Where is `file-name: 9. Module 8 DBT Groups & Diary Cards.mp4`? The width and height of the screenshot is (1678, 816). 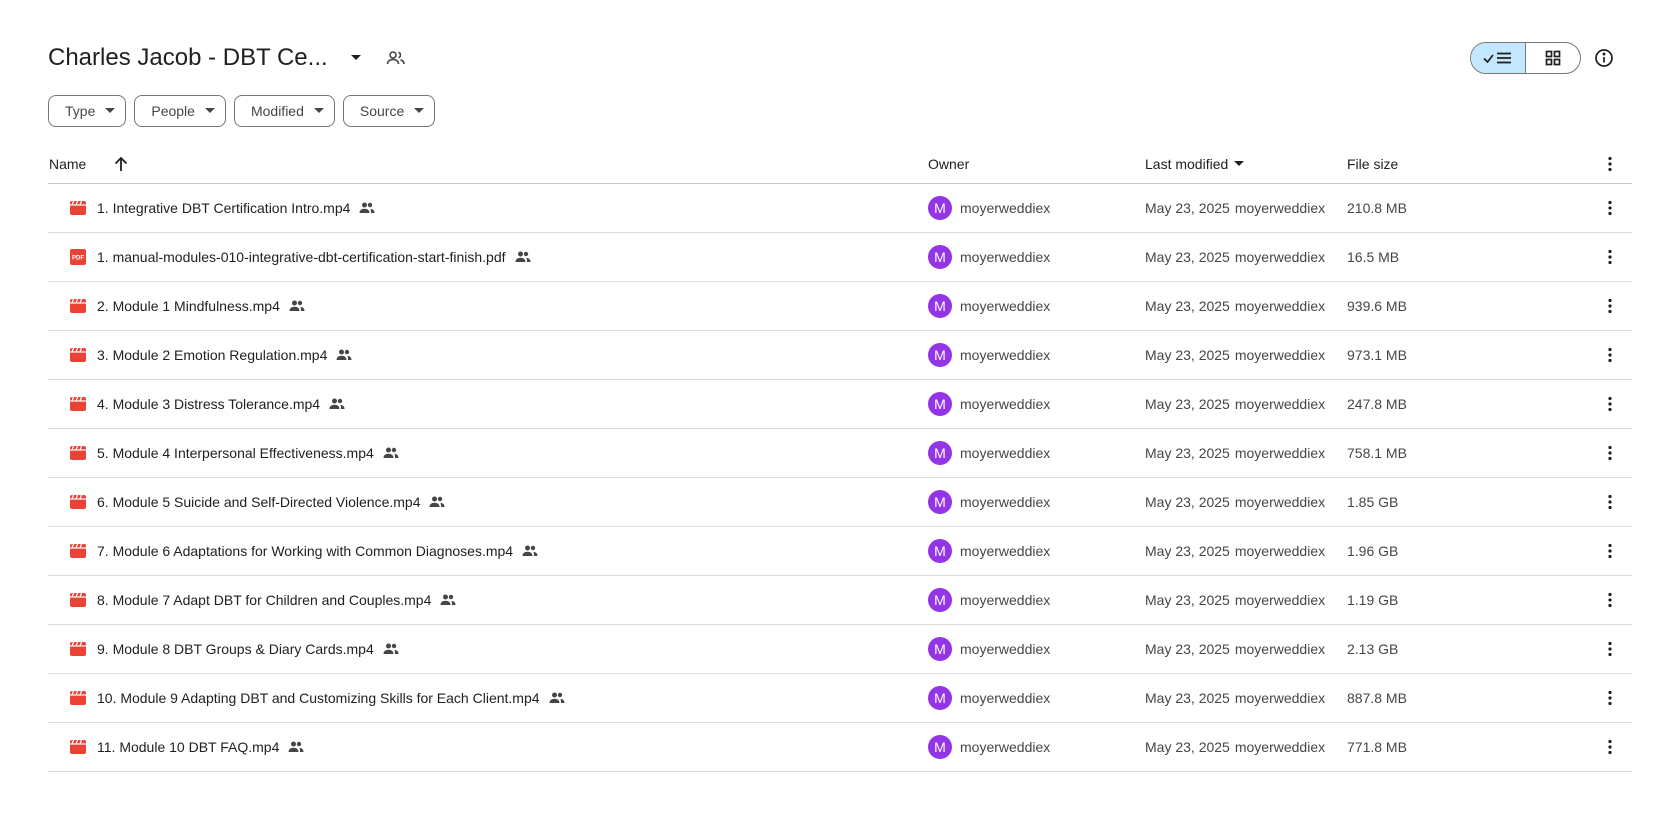
file-name: 9. Module 8 DBT Groups & Diary Cards.mp4 is located at coordinates (235, 649).